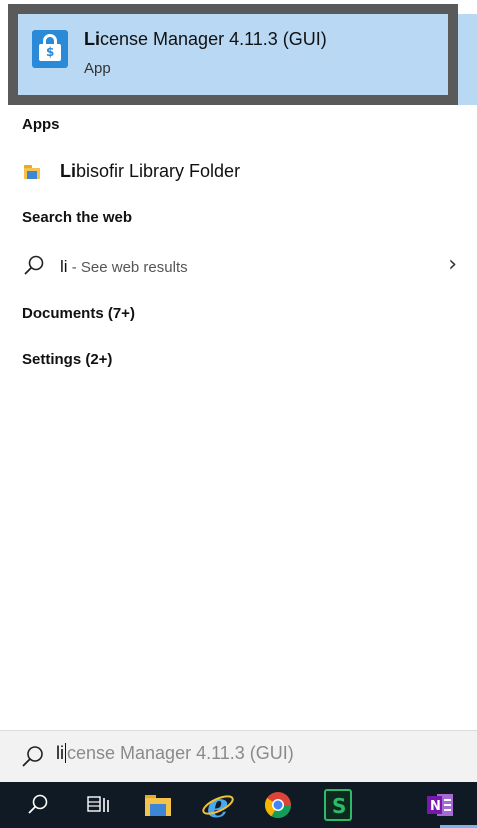 The width and height of the screenshot is (477, 828). Describe the element at coordinates (158, 171) in the screenshot. I see `app-result-rest: bisofir Library Folder` at that location.